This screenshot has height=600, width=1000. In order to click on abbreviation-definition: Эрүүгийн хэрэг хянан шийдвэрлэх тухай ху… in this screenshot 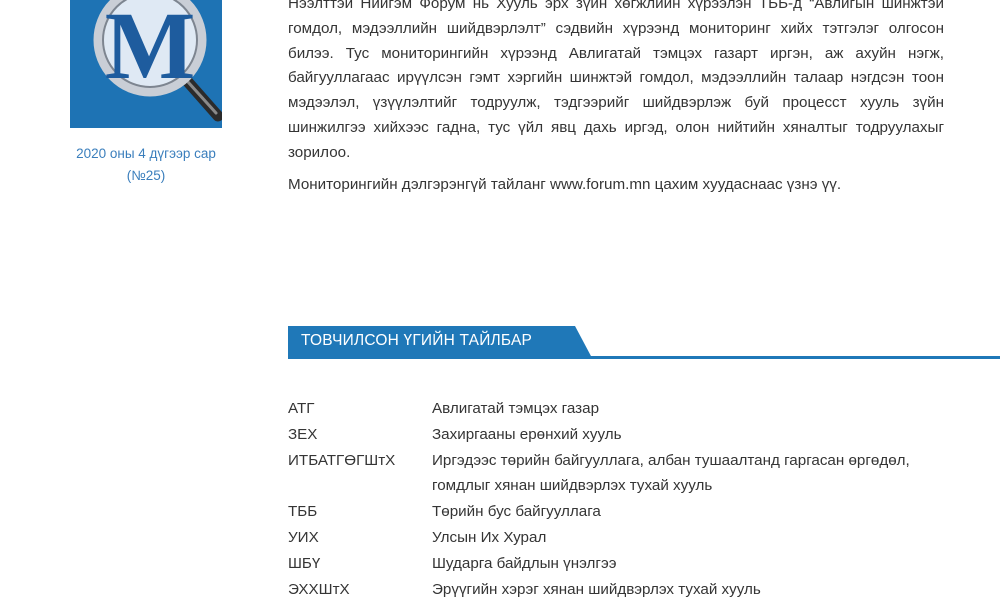, I will do `click(596, 589)`.